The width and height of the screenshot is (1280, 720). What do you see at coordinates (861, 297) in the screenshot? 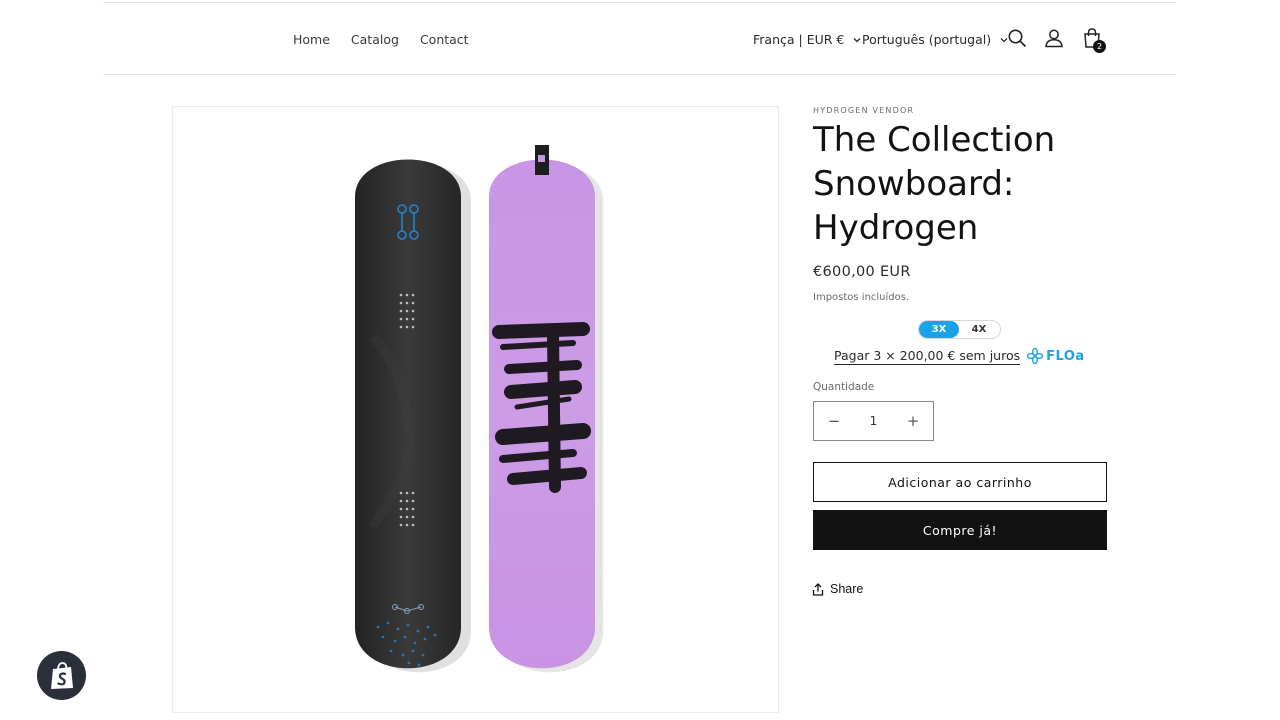
I see `tax-note: Impostos incluídos.` at bounding box center [861, 297].